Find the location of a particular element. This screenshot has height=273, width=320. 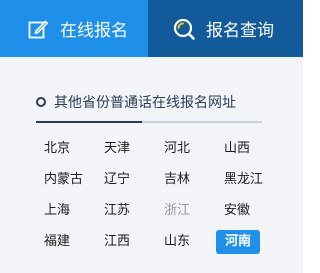

province-link-jiangsu: 江苏 is located at coordinates (129, 211).